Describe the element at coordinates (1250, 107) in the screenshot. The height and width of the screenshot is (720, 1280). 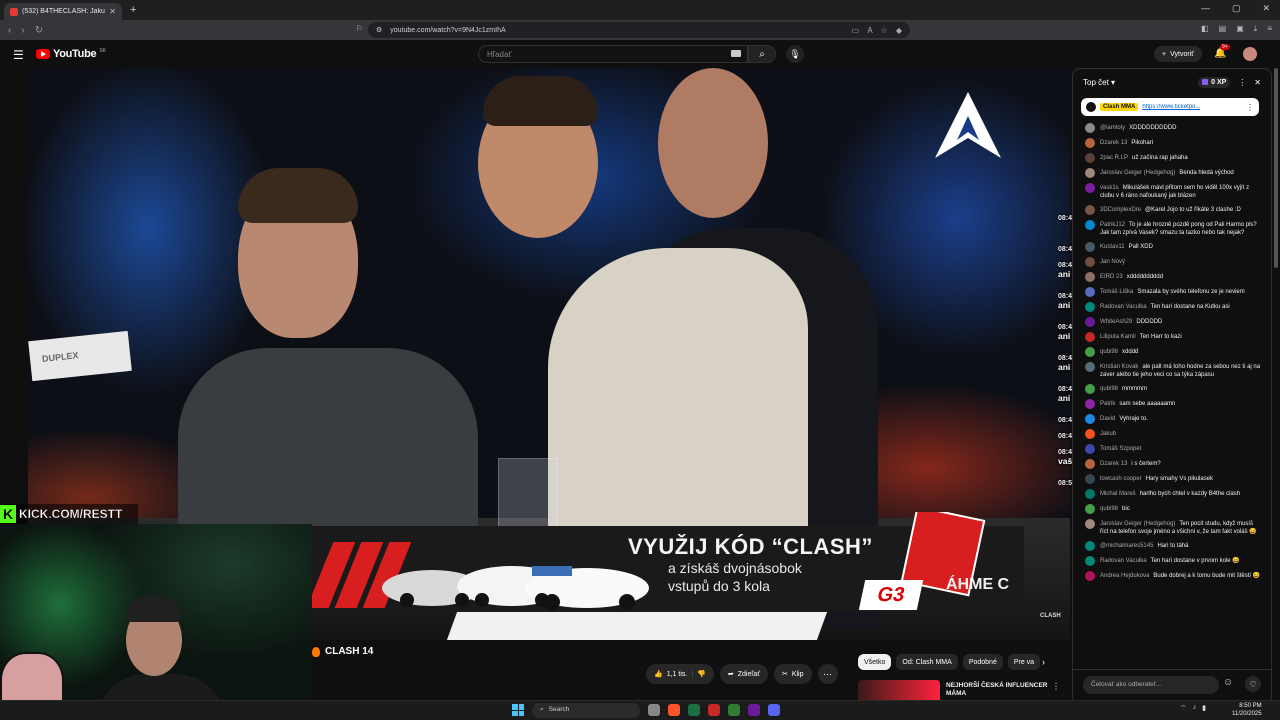
I see `pinned-menu-icon: ⋮` at that location.